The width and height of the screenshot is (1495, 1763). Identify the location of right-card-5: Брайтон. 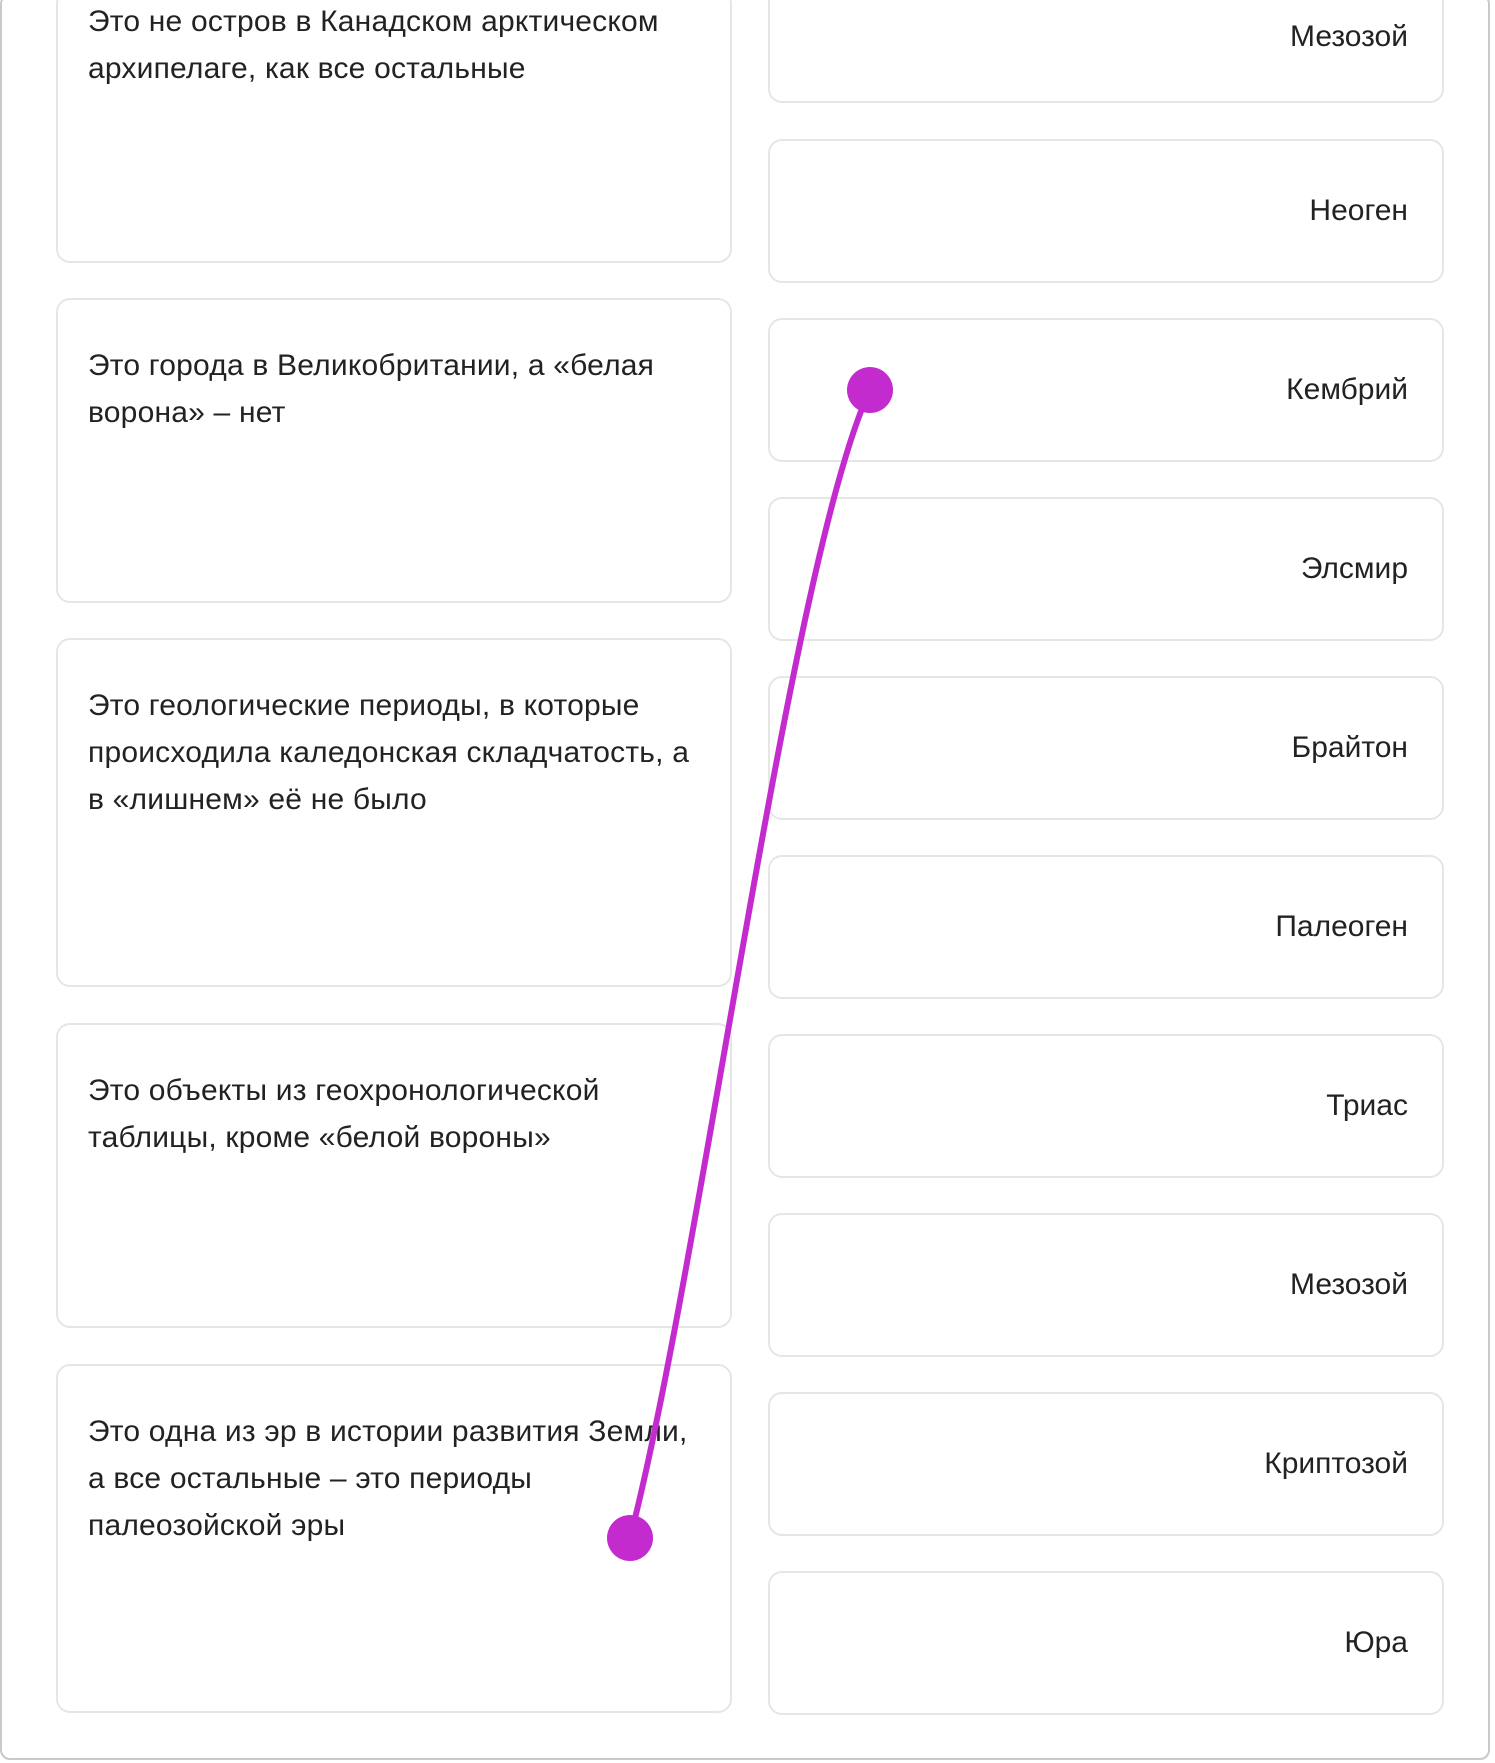
(1106, 748).